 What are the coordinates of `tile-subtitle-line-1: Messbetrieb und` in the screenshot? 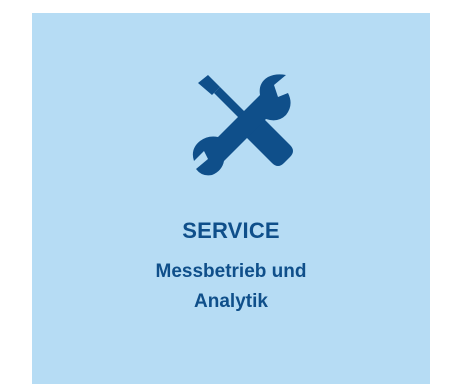 It's located at (231, 271).